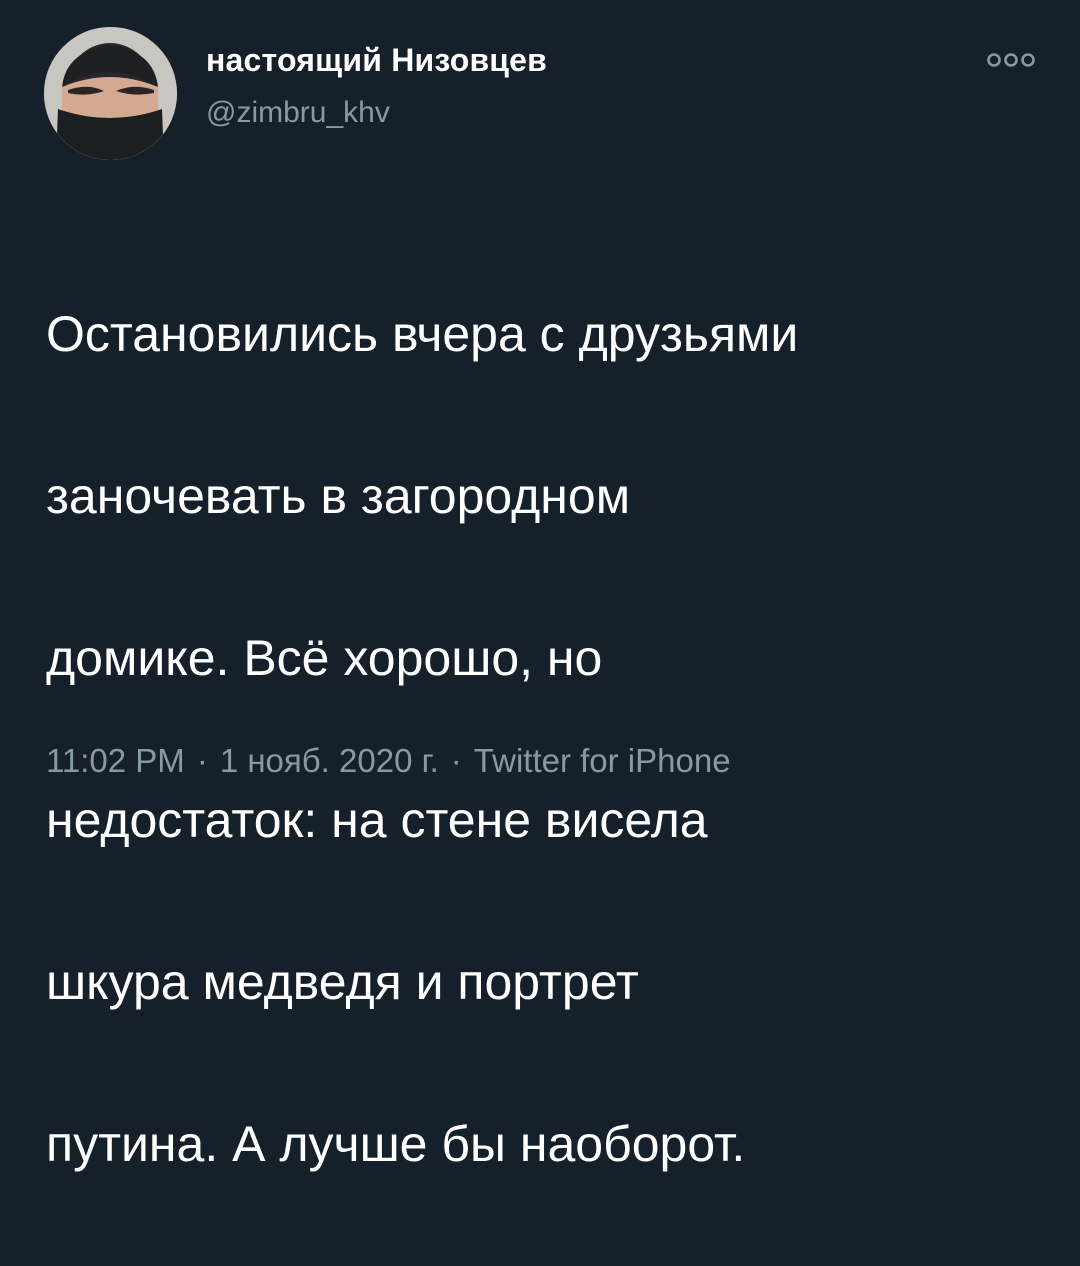 Image resolution: width=1080 pixels, height=1266 pixels. What do you see at coordinates (329, 760) in the screenshot?
I see `tweet-date: 1 нояб. 2020 г.` at bounding box center [329, 760].